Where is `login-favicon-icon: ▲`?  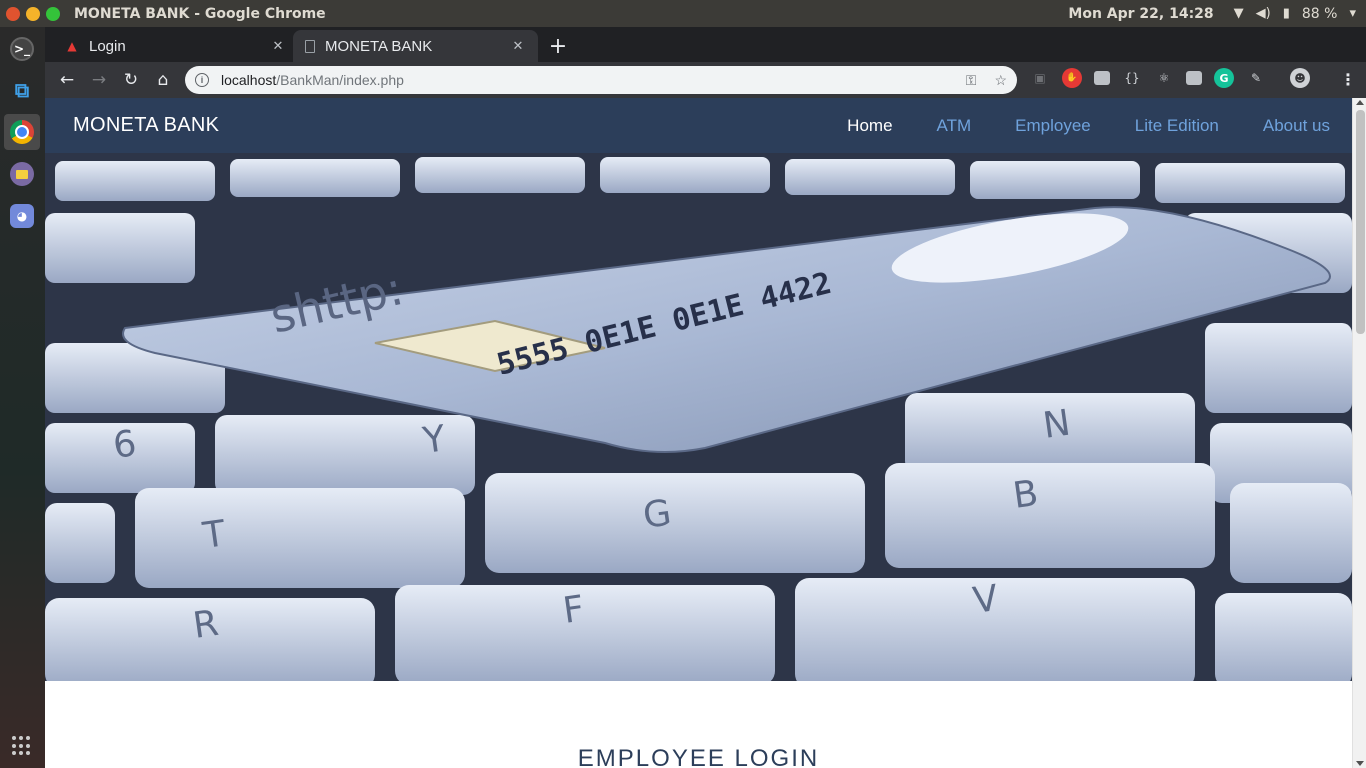 login-favicon-icon: ▲ is located at coordinates (72, 46).